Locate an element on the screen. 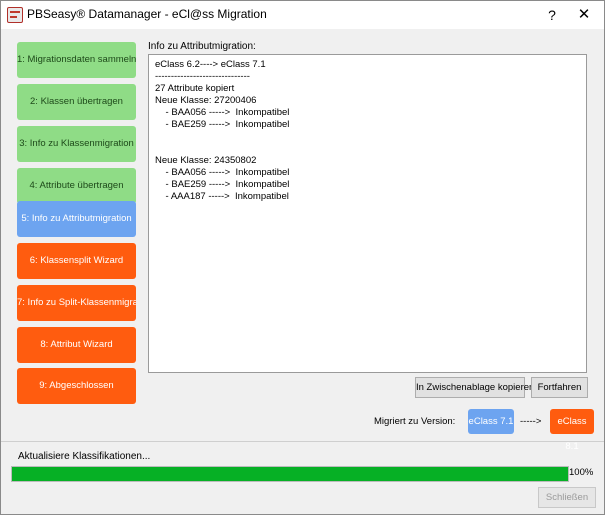 The height and width of the screenshot is (515, 605). target-version-badge: eClass 8.1 is located at coordinates (572, 430).